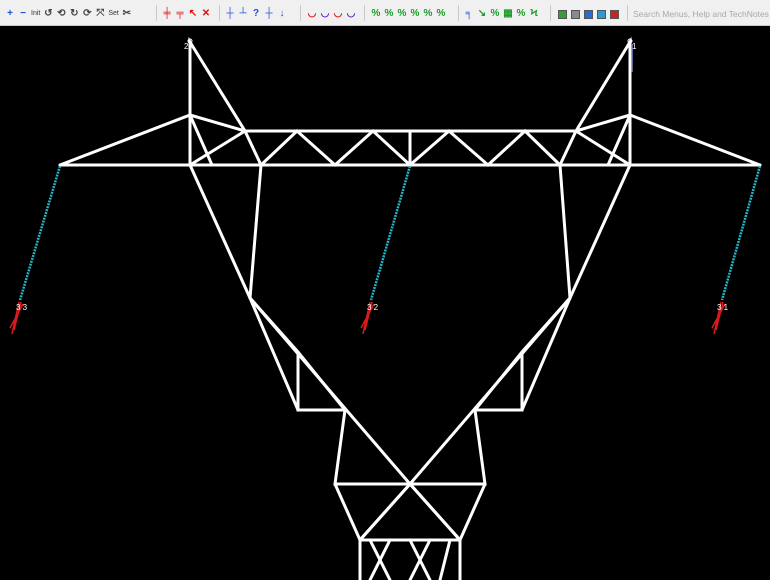  What do you see at coordinates (100, 14) in the screenshot?
I see `fit-view-icon: ⤧` at bounding box center [100, 14].